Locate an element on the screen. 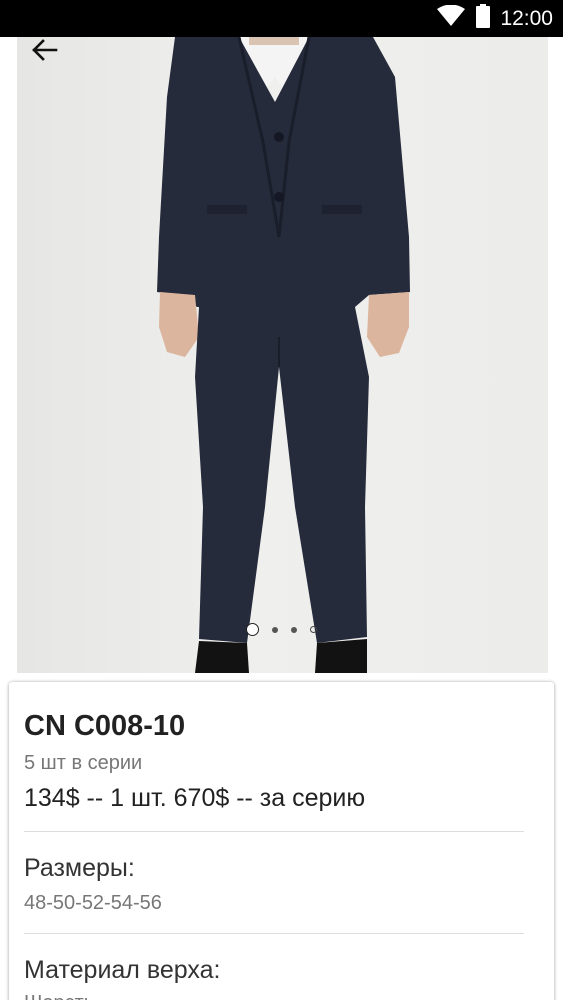 Image resolution: width=563 pixels, height=1000 pixels. wifi-icon is located at coordinates (451, 18).